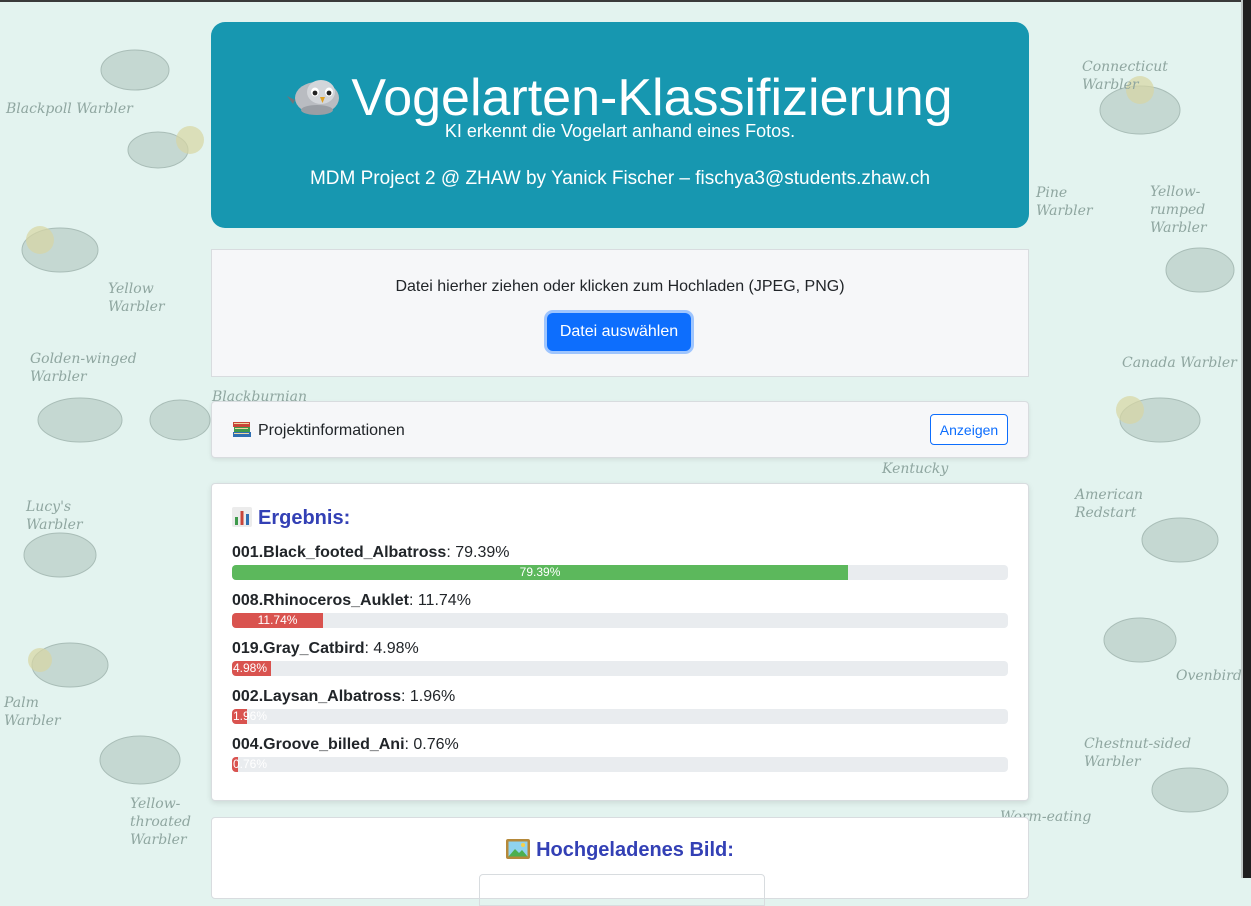 Image resolution: width=1251 pixels, height=906 pixels. I want to click on bg-label: Lucy's Warbler, so click(54, 516).